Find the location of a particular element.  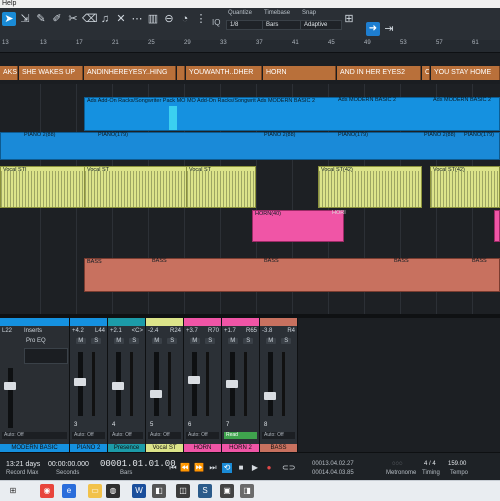

follow-icon: ➜ is located at coordinates (373, 29).